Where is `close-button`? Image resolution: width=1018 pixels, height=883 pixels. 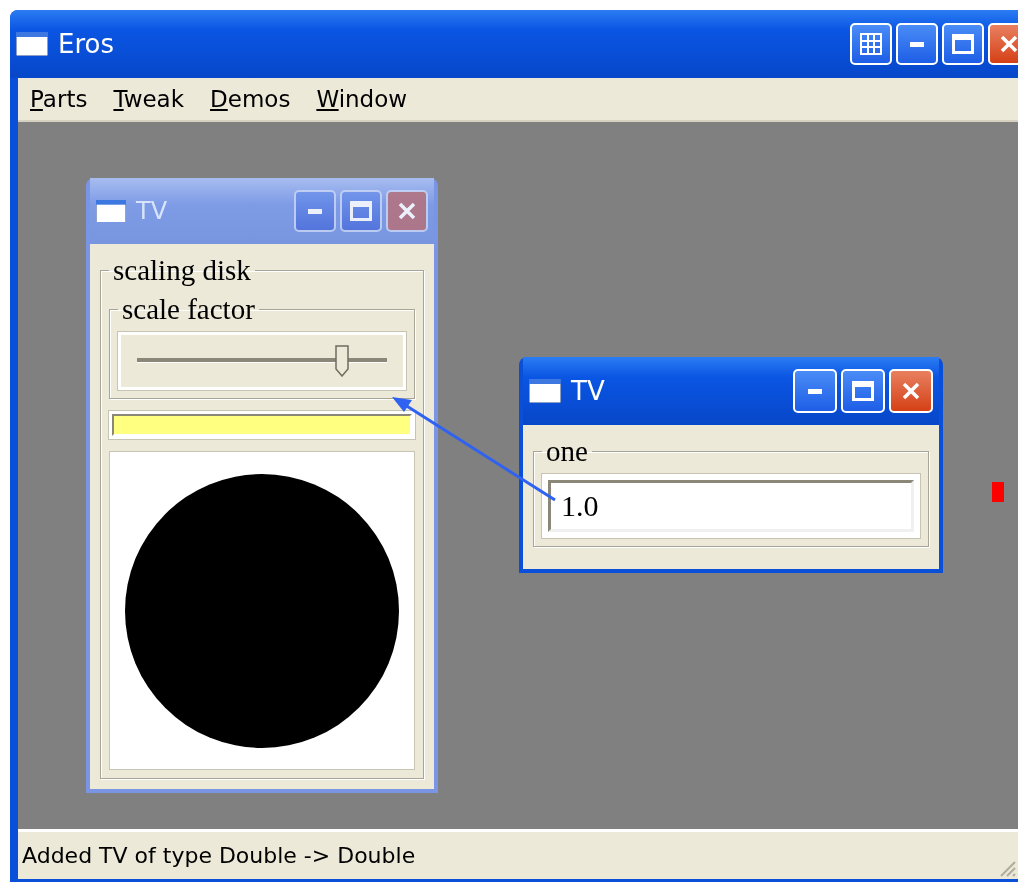 close-button is located at coordinates (407, 211).